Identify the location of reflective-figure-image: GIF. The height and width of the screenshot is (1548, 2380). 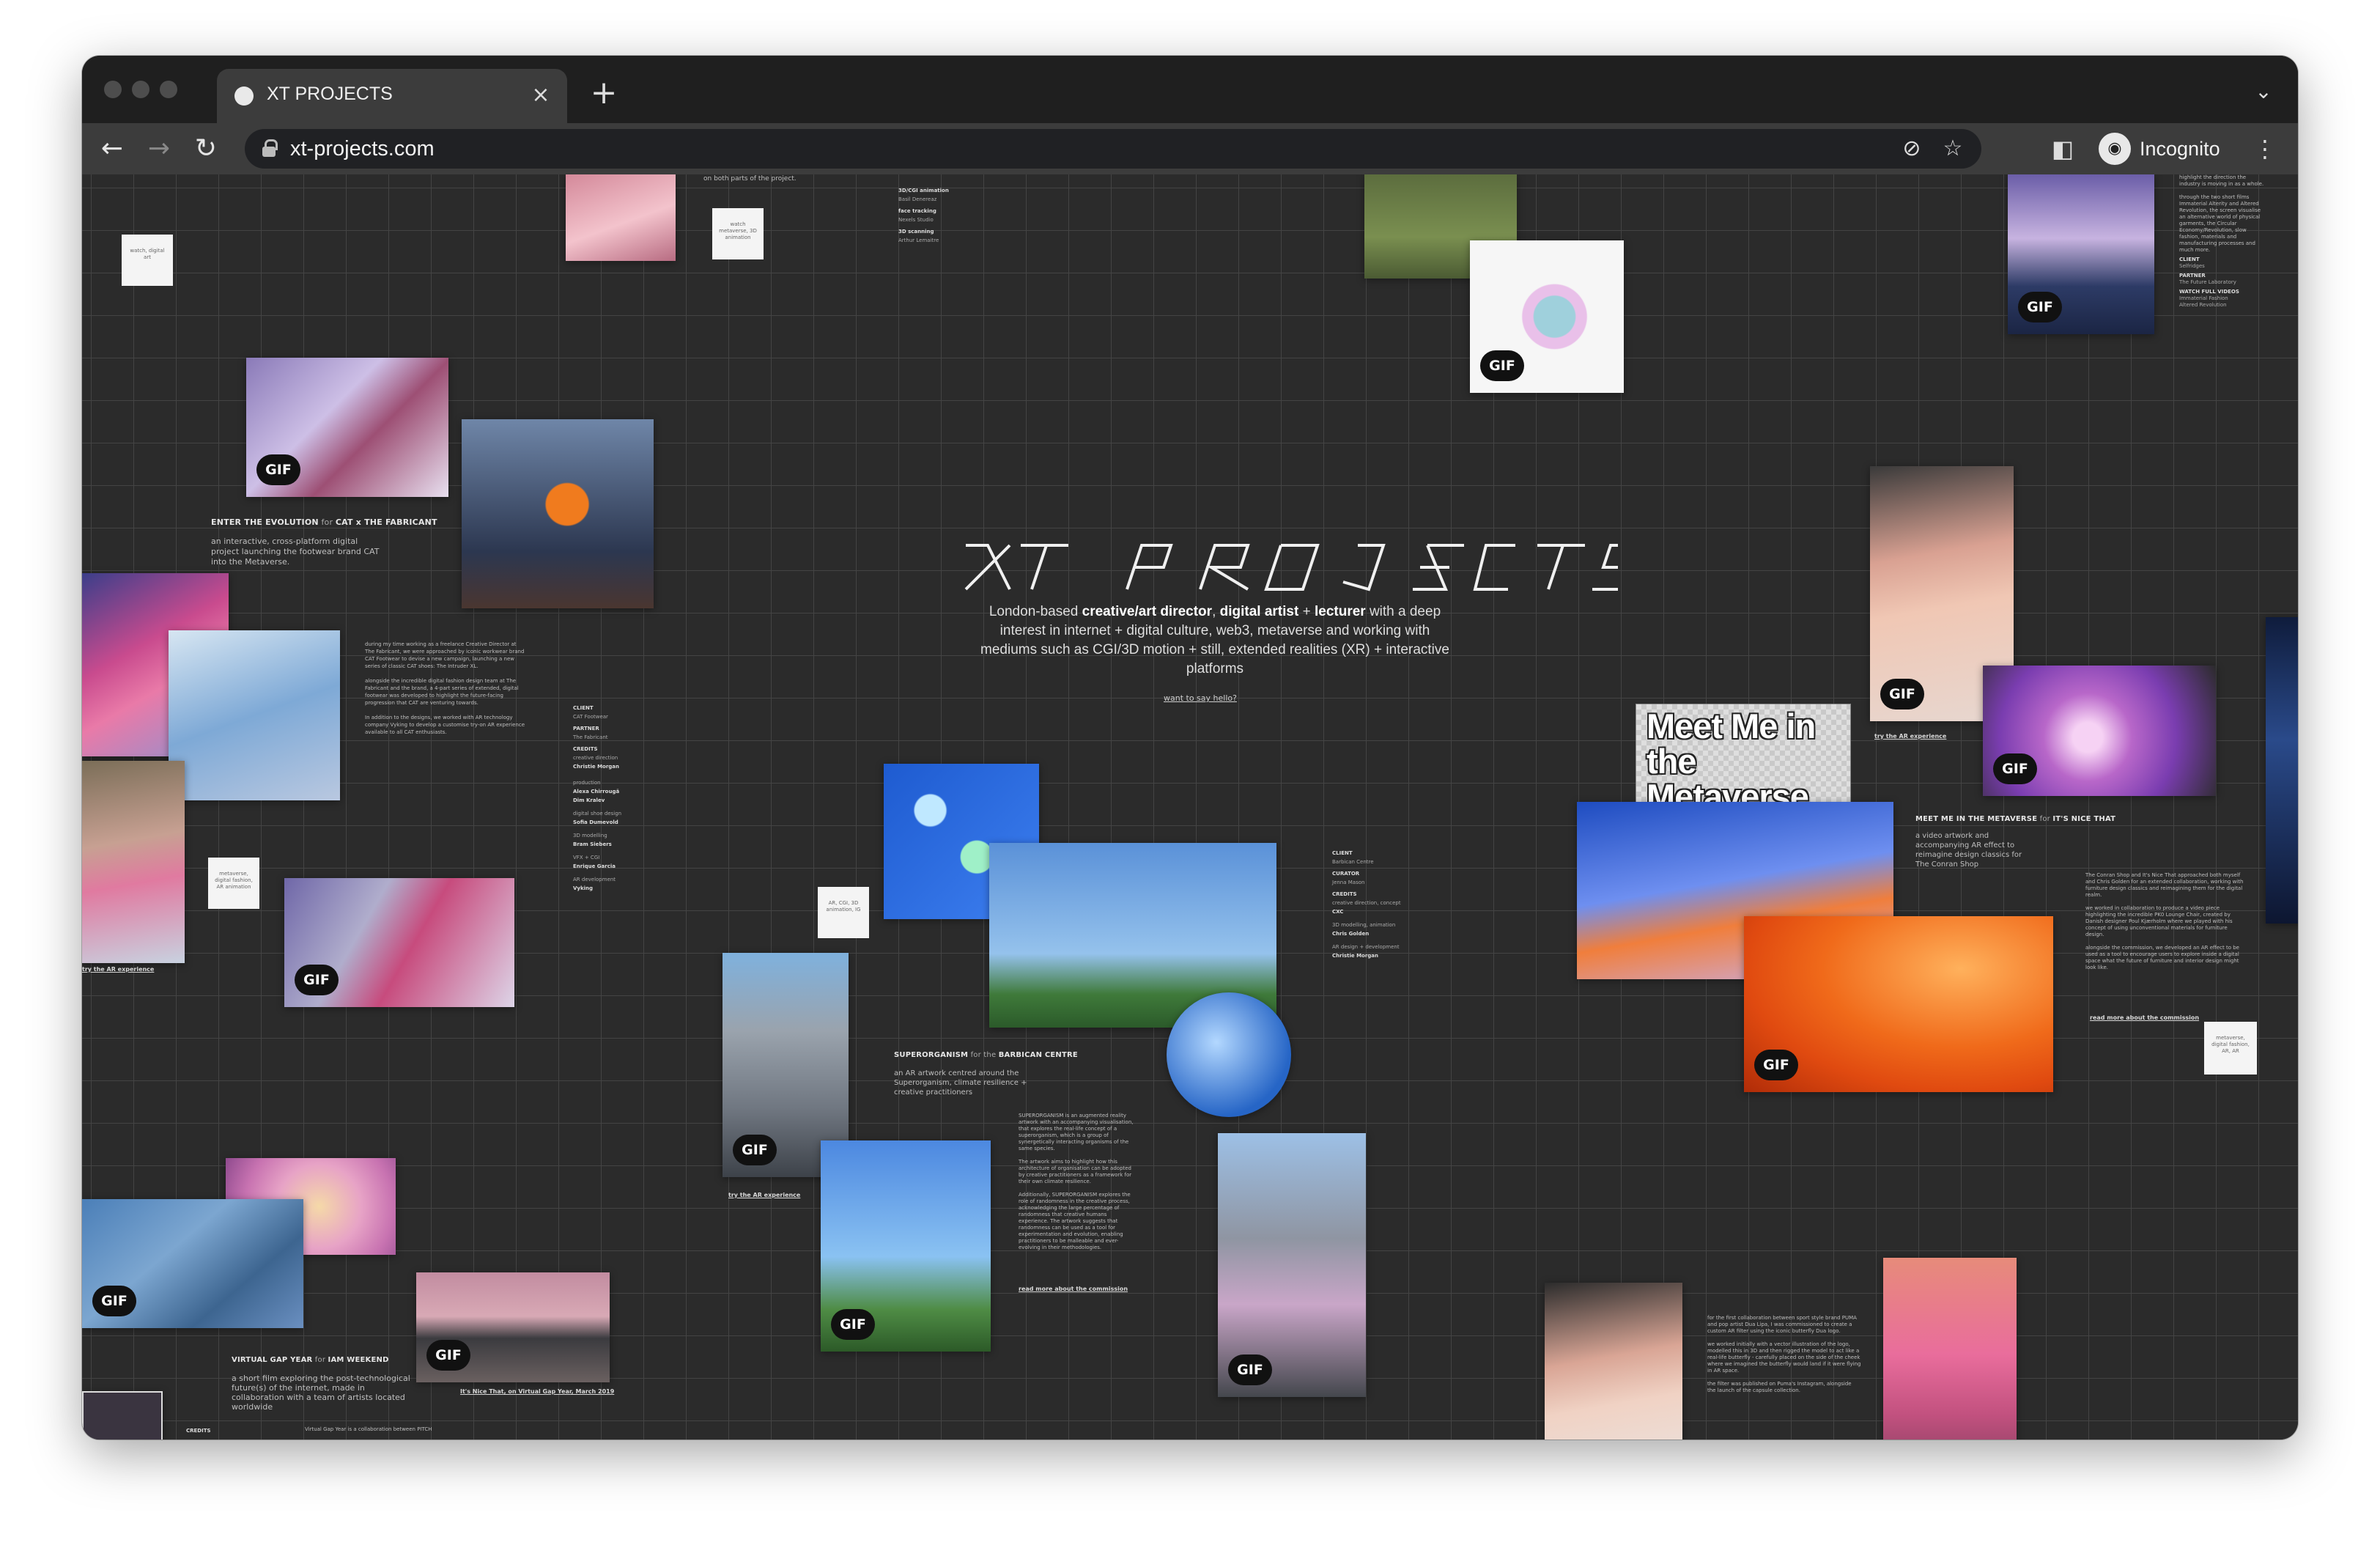
(2081, 254).